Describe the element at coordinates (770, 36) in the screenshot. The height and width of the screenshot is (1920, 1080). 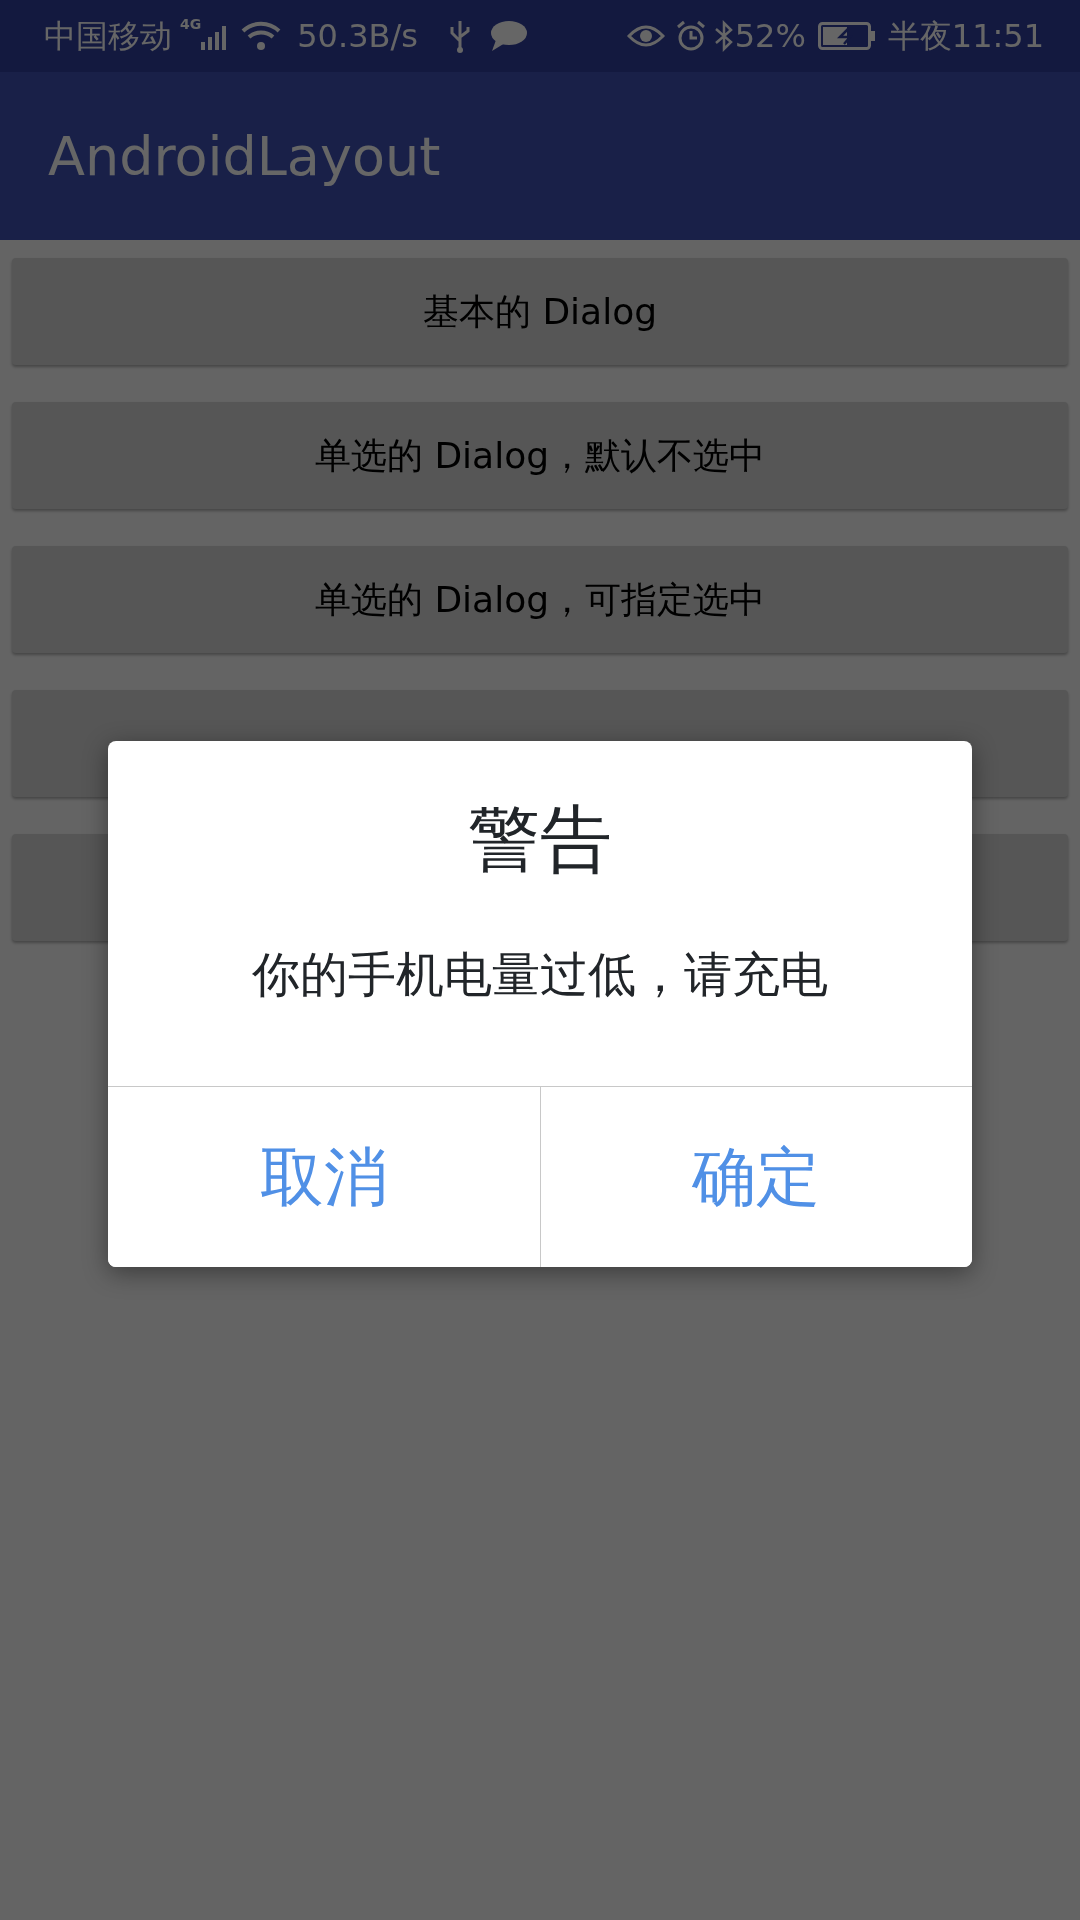
I see `battery-percent: 52%` at that location.